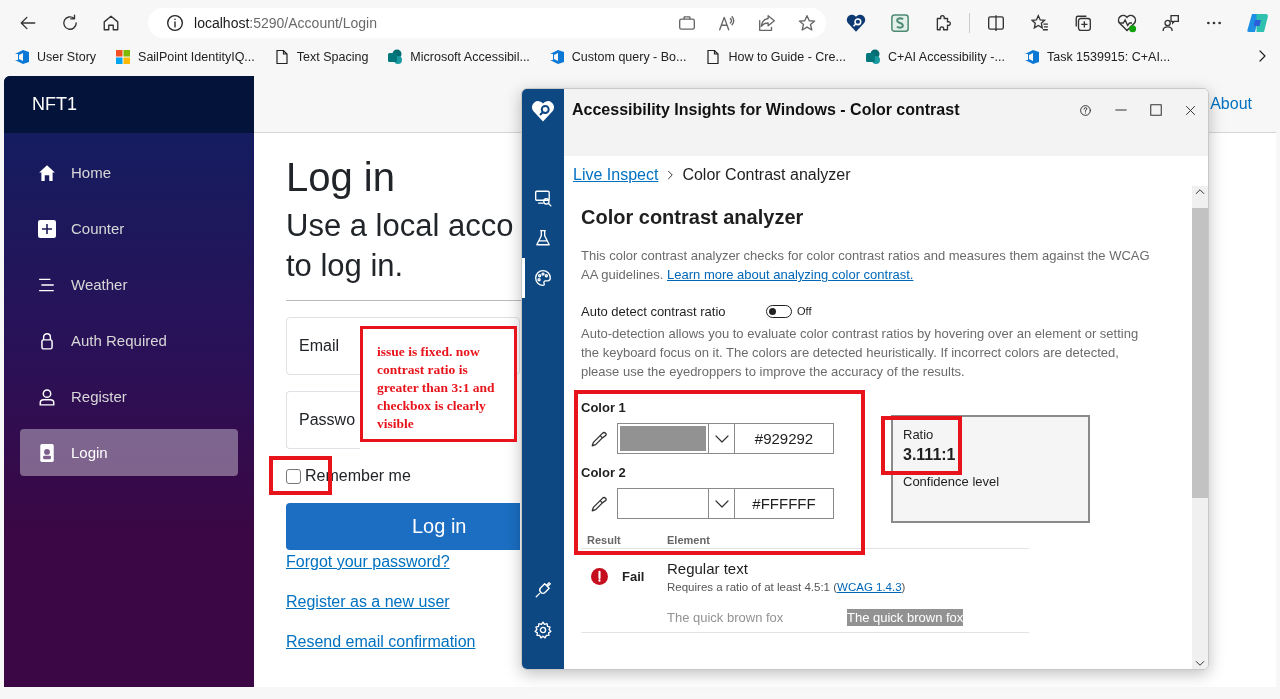 This screenshot has width=1280, height=699. What do you see at coordinates (804, 311) in the screenshot?
I see `toggle-state: Off` at bounding box center [804, 311].